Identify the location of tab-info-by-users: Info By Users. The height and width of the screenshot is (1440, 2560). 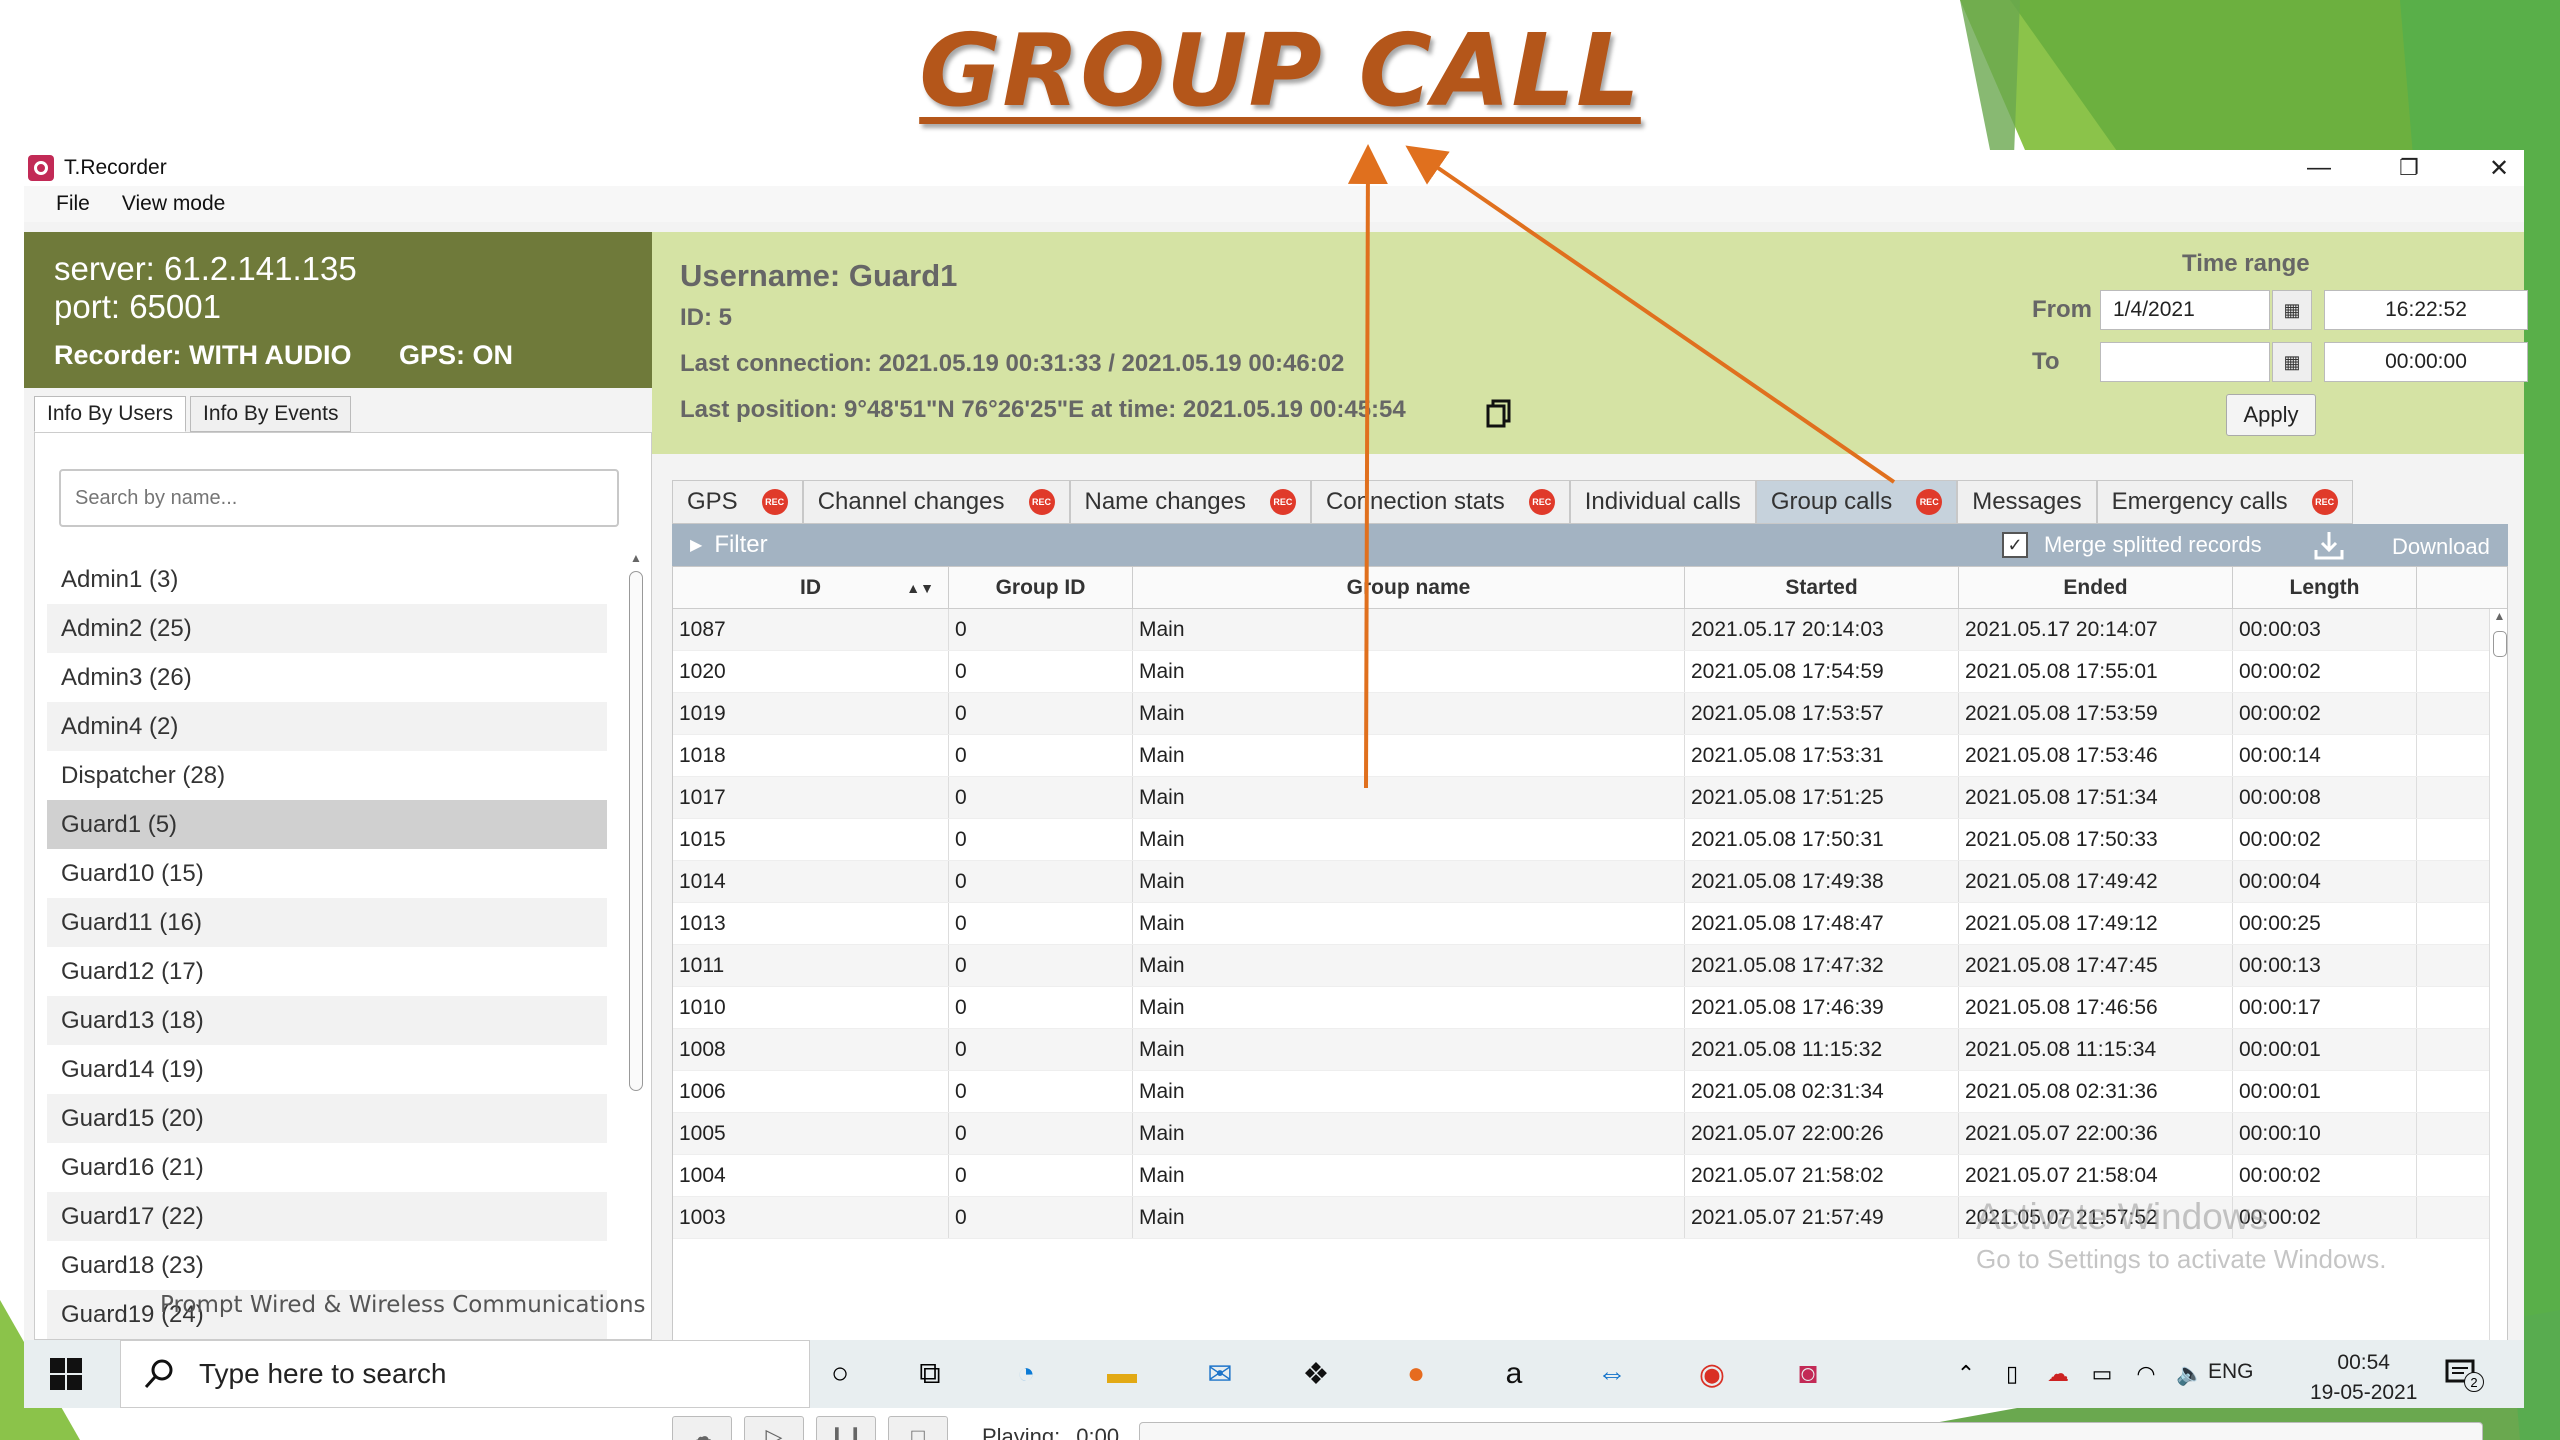
(110, 414).